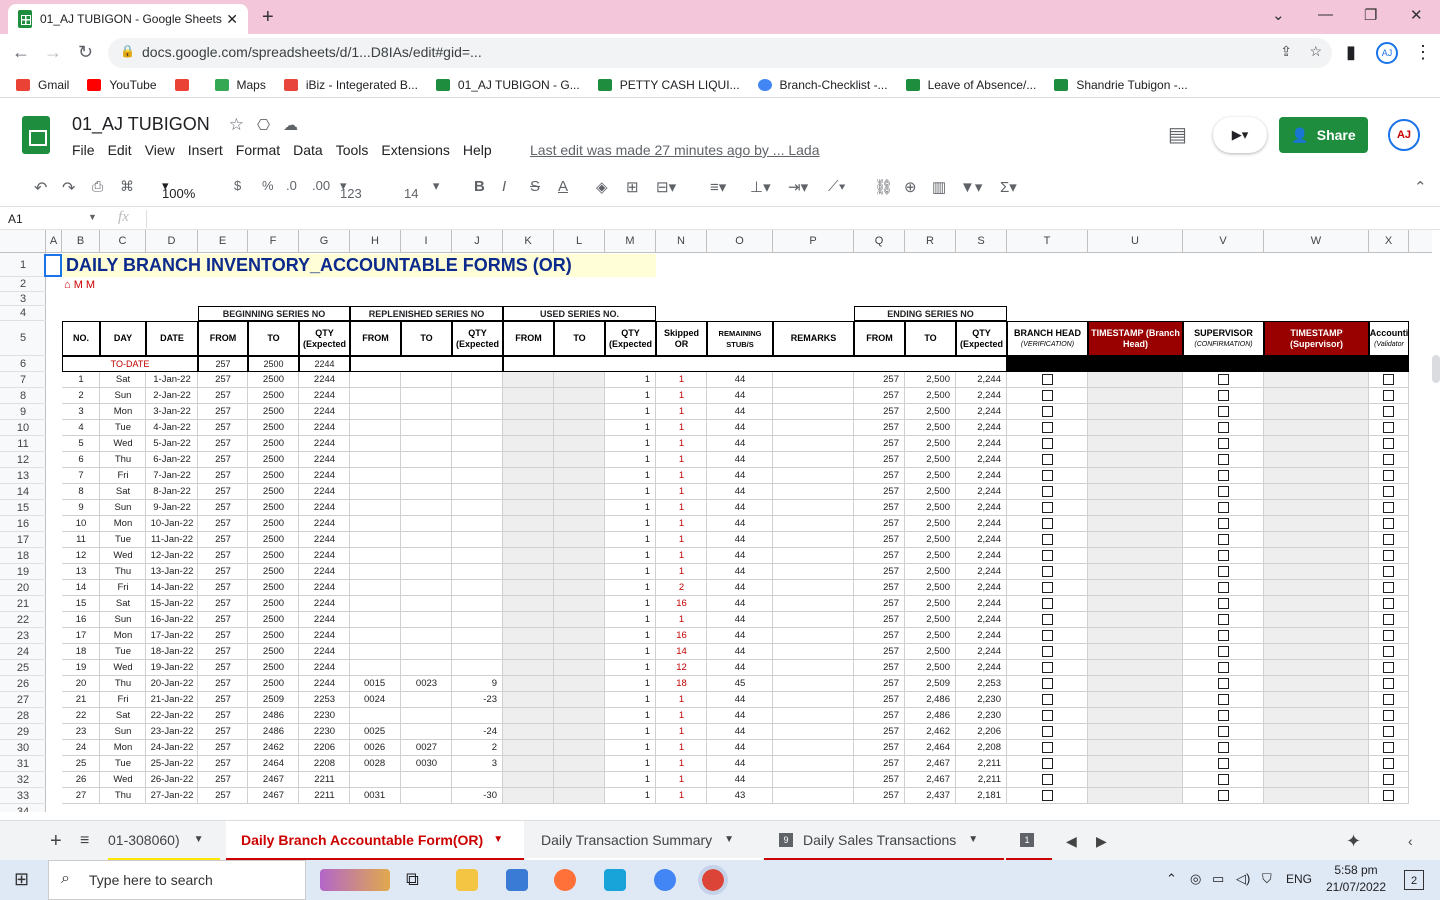  Describe the element at coordinates (324, 700) in the screenshot. I see `cell-bq: 2253` at that location.